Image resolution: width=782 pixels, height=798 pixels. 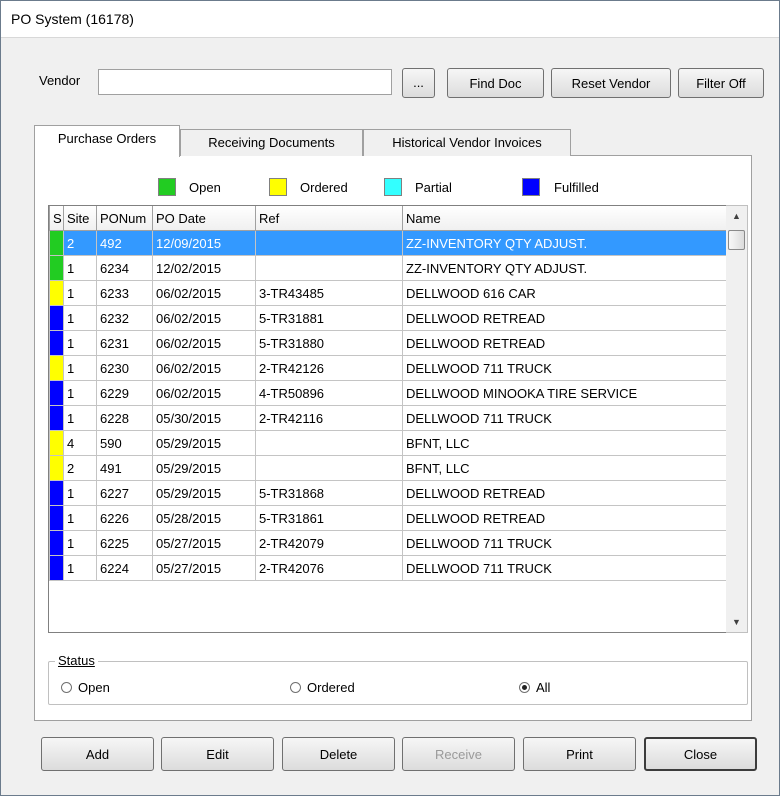 What do you see at coordinates (329, 343) in the screenshot?
I see `ref-cell: 5-TR31880` at bounding box center [329, 343].